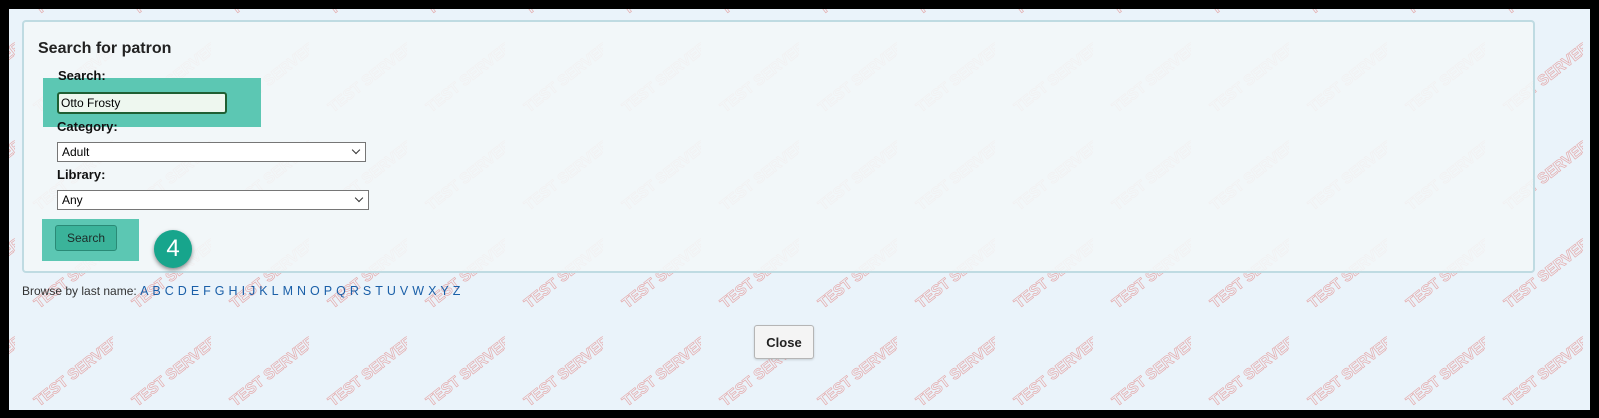  What do you see at coordinates (263, 291) in the screenshot?
I see `letter-link-k: K` at bounding box center [263, 291].